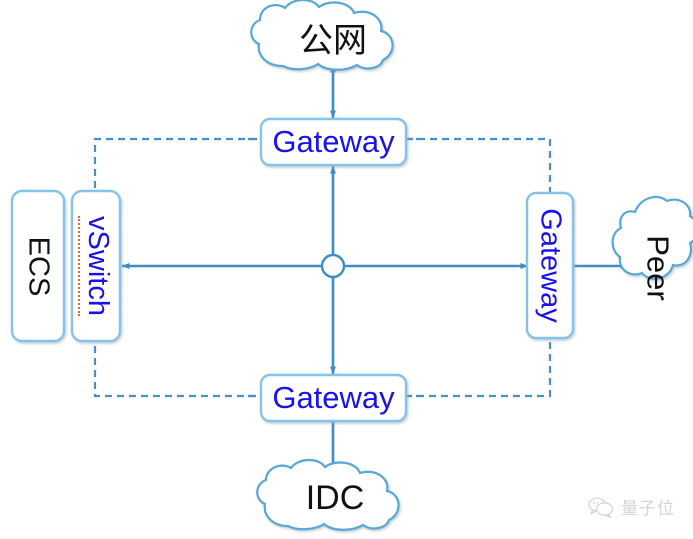 The image size is (693, 539). Describe the element at coordinates (601, 507) in the screenshot. I see `speech-bubble-icon` at that location.